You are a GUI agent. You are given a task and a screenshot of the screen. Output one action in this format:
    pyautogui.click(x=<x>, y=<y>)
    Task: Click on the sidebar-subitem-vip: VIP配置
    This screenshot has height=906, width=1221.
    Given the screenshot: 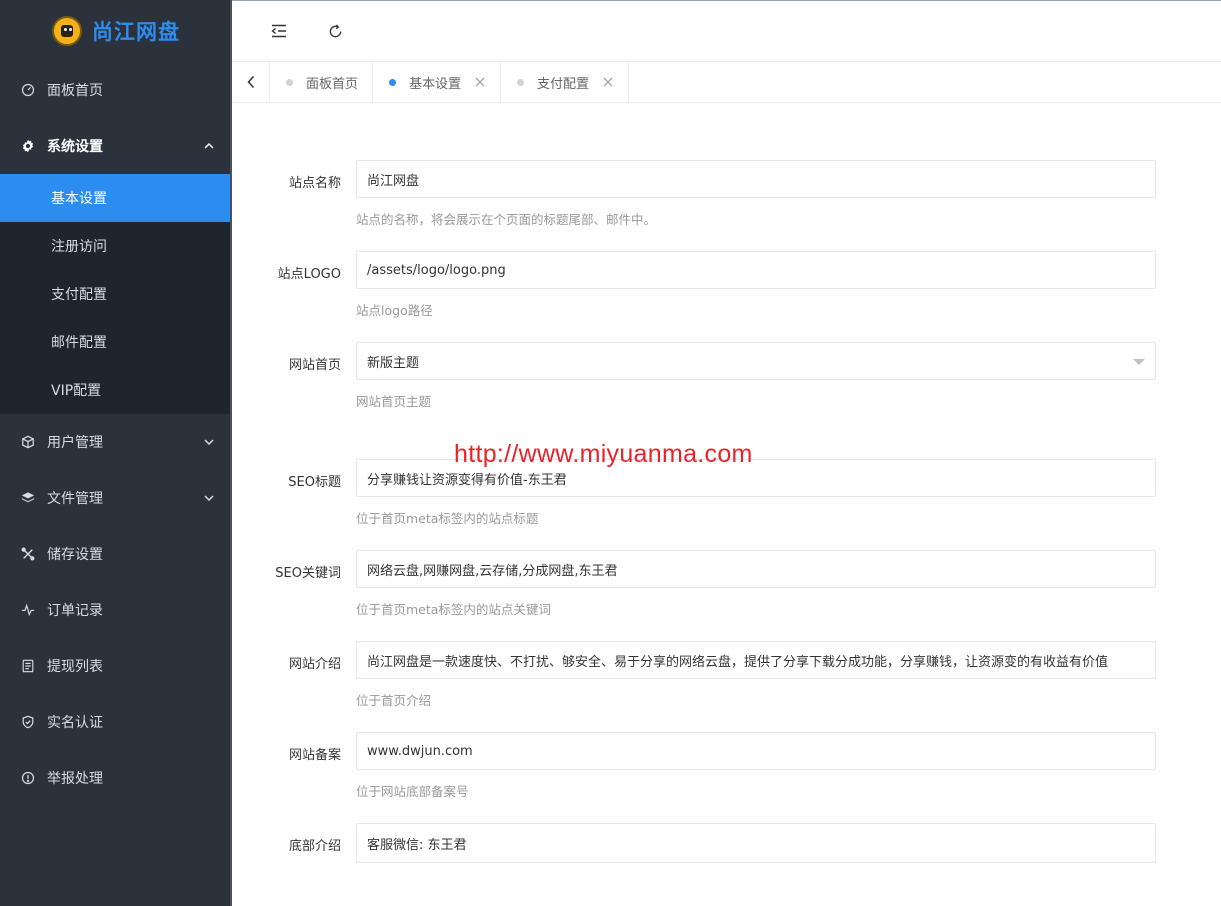 What is the action you would take?
    pyautogui.click(x=116, y=390)
    